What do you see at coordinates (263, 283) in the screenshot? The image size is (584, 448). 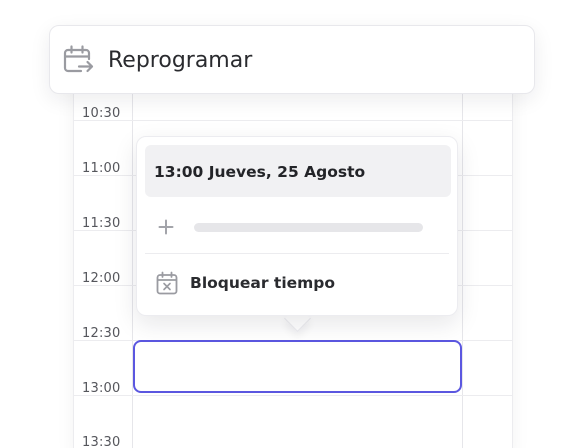 I see `block-time-label: Bloquear tiempo` at bounding box center [263, 283].